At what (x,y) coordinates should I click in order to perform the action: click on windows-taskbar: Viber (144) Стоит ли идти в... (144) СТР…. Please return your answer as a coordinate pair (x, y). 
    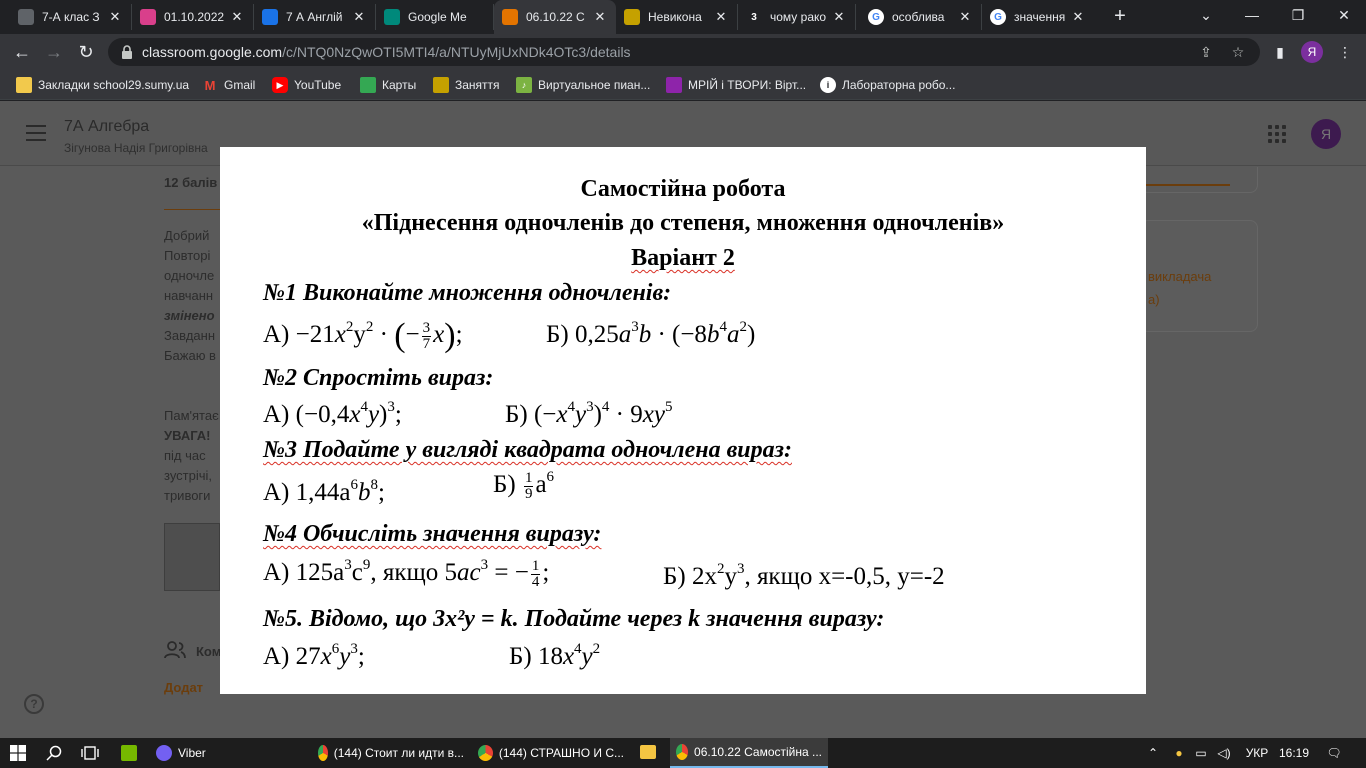
    Looking at the image, I should click on (683, 753).